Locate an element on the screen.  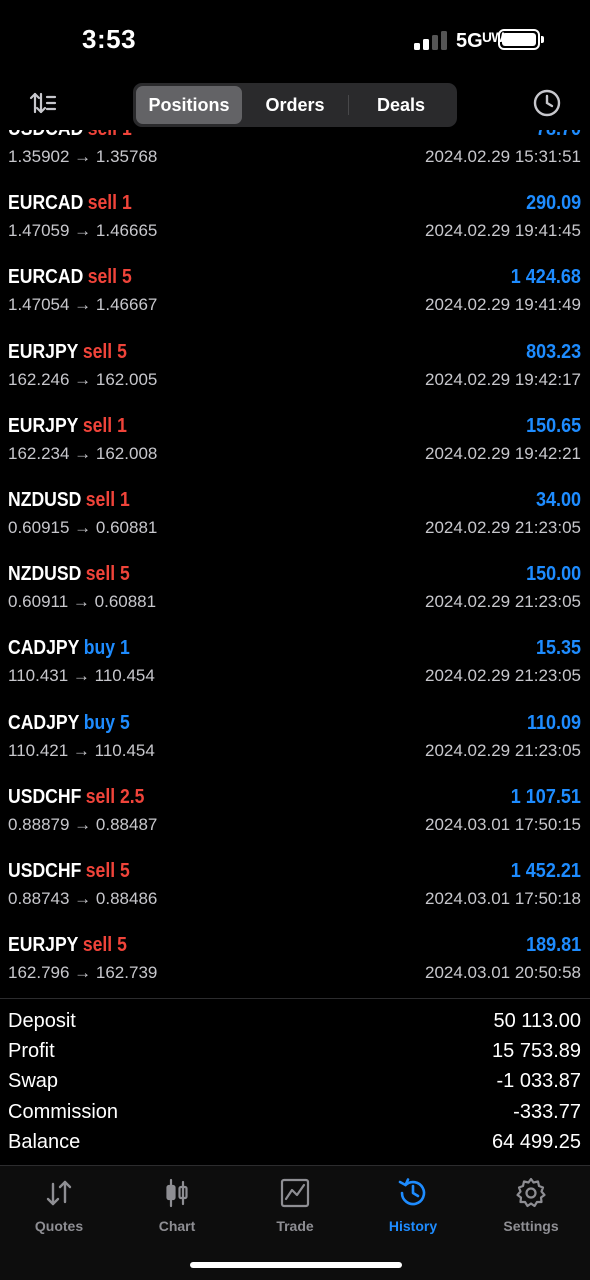
tab-positions: Positions is located at coordinates (189, 105).